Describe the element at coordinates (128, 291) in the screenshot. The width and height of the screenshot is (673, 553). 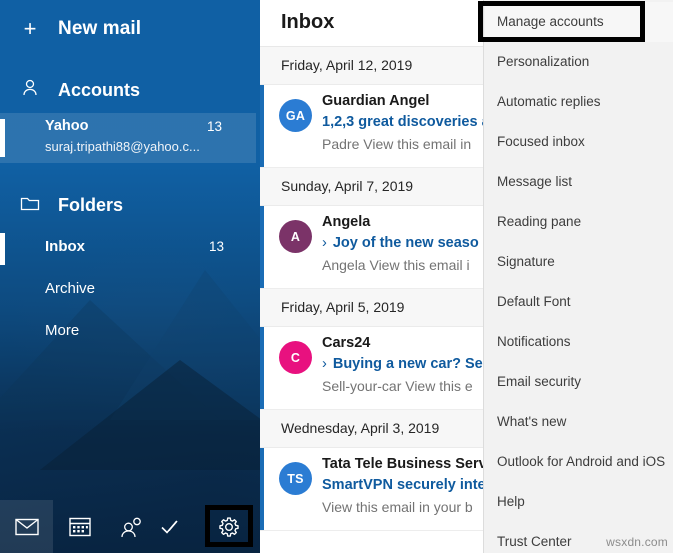
I see `sidebar-folder-archive: Archive` at that location.